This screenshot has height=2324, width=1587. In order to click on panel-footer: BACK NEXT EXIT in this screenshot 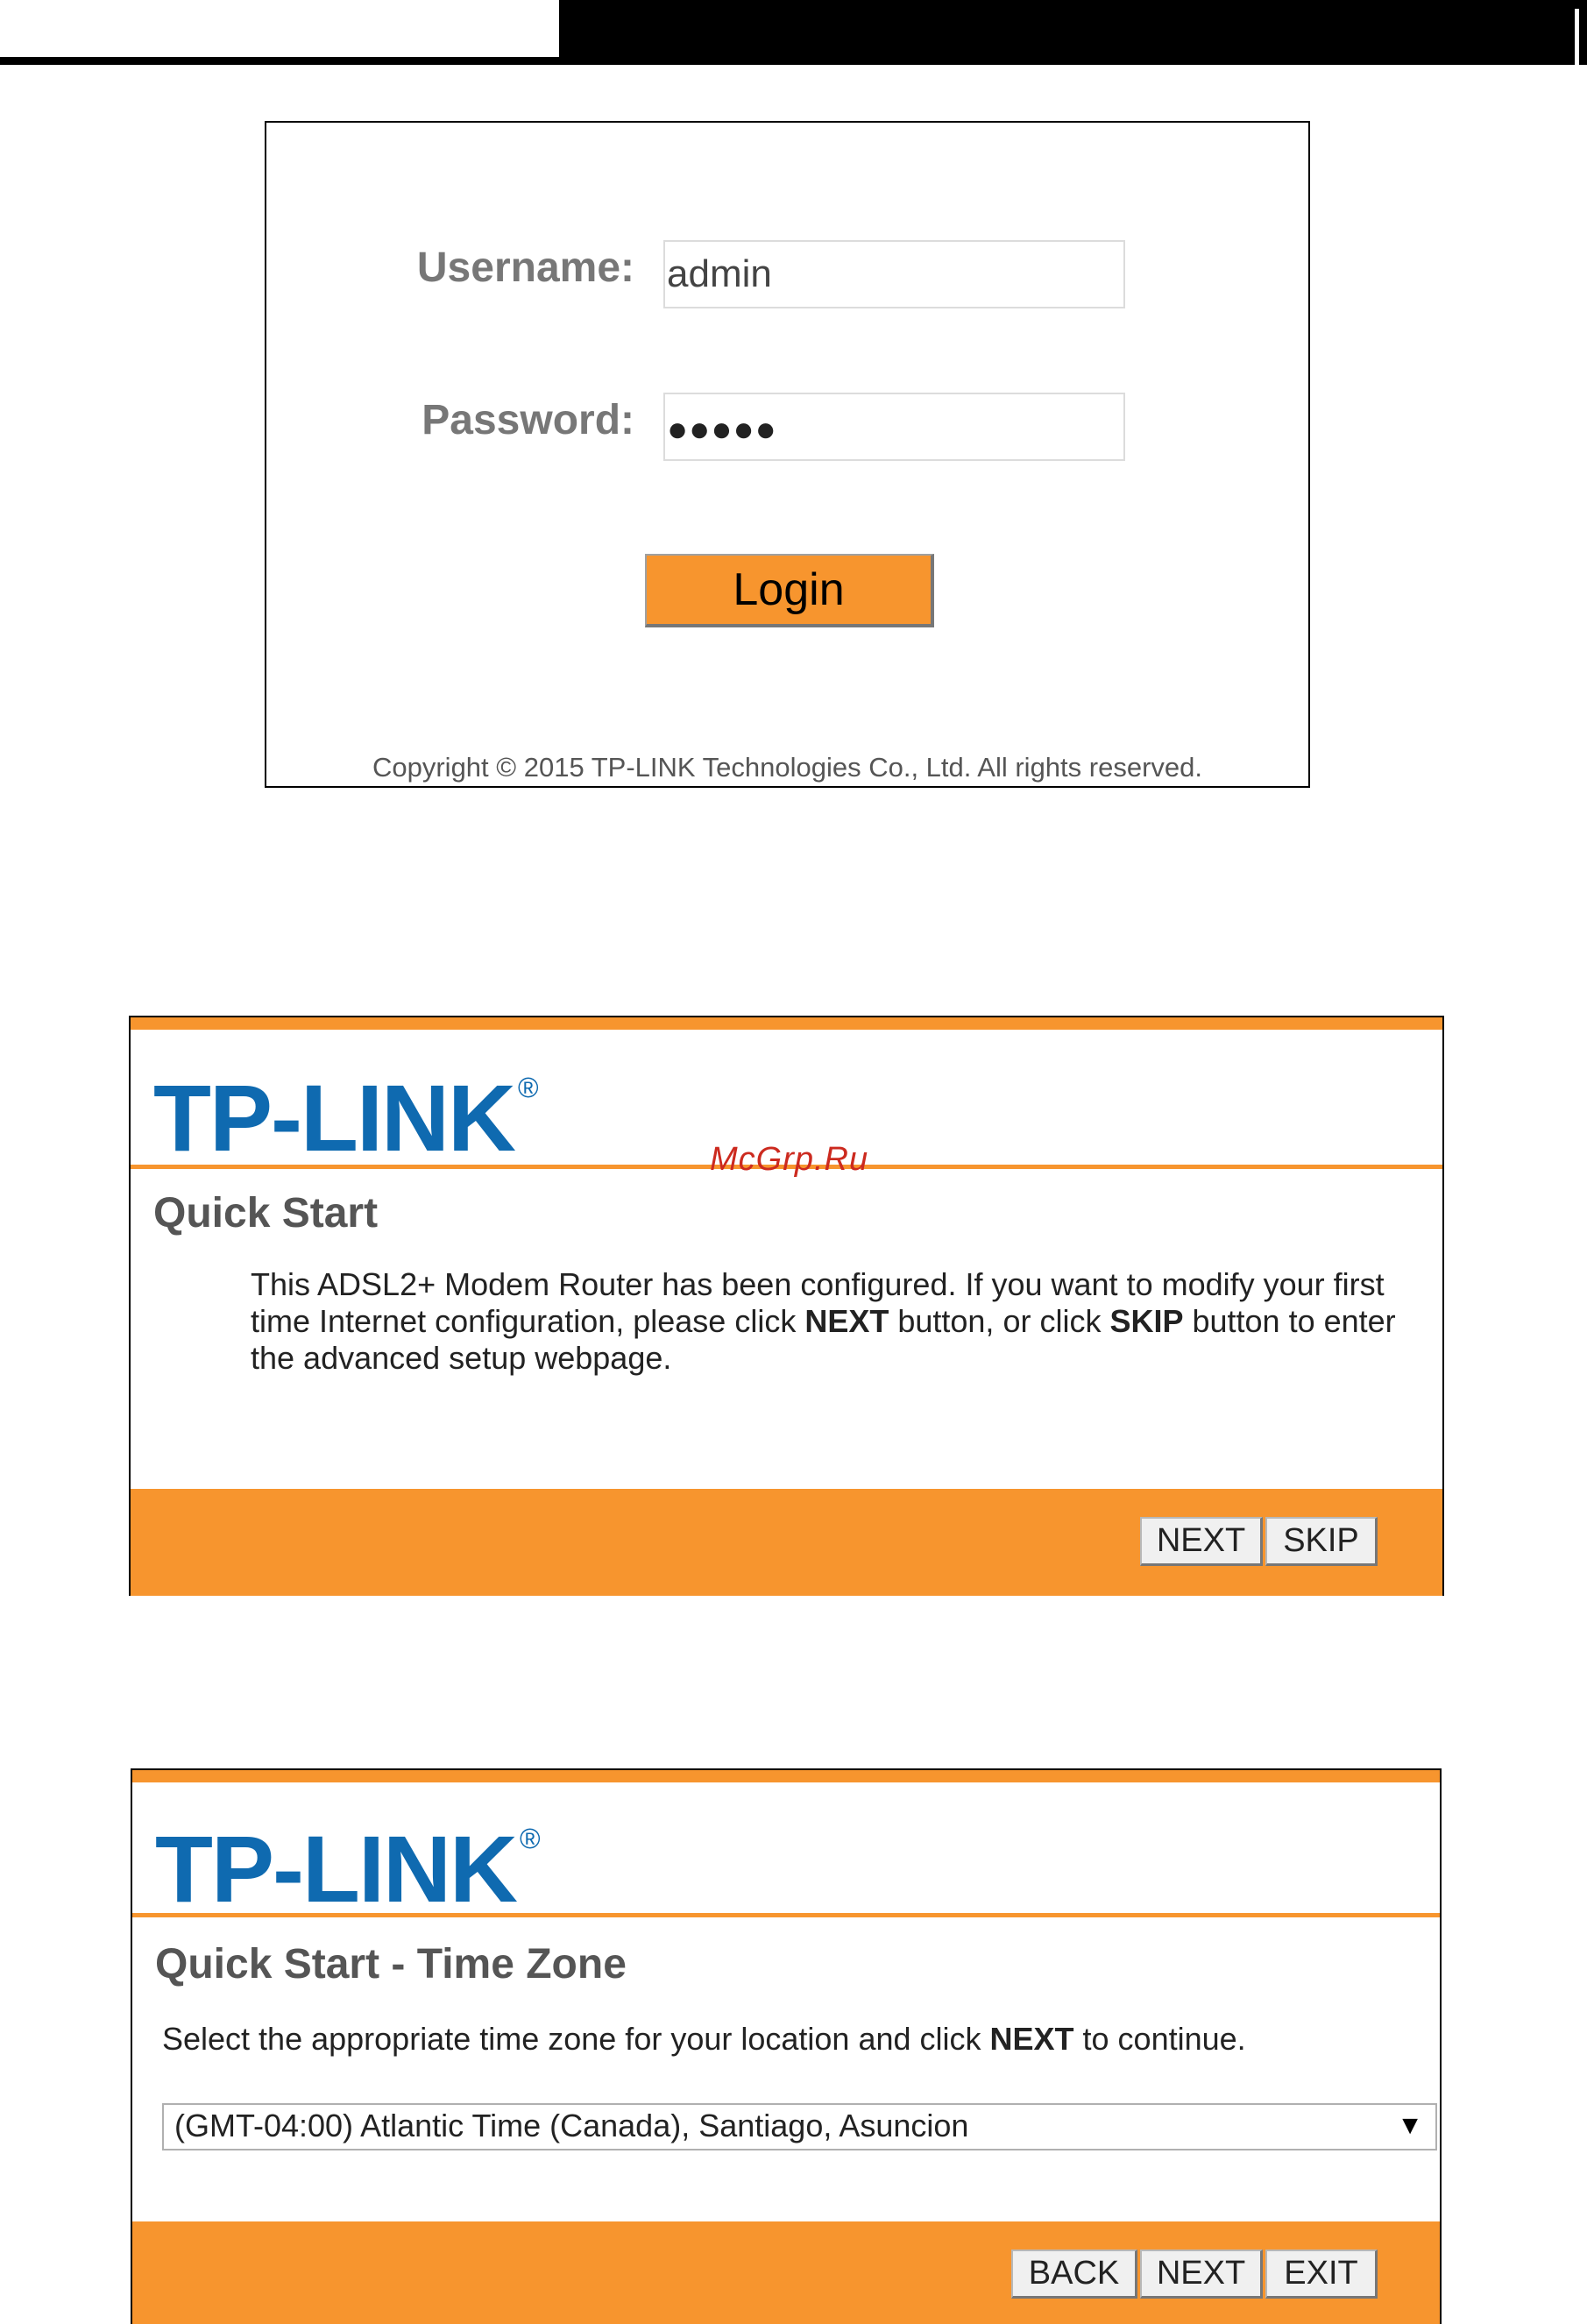, I will do `click(786, 2272)`.